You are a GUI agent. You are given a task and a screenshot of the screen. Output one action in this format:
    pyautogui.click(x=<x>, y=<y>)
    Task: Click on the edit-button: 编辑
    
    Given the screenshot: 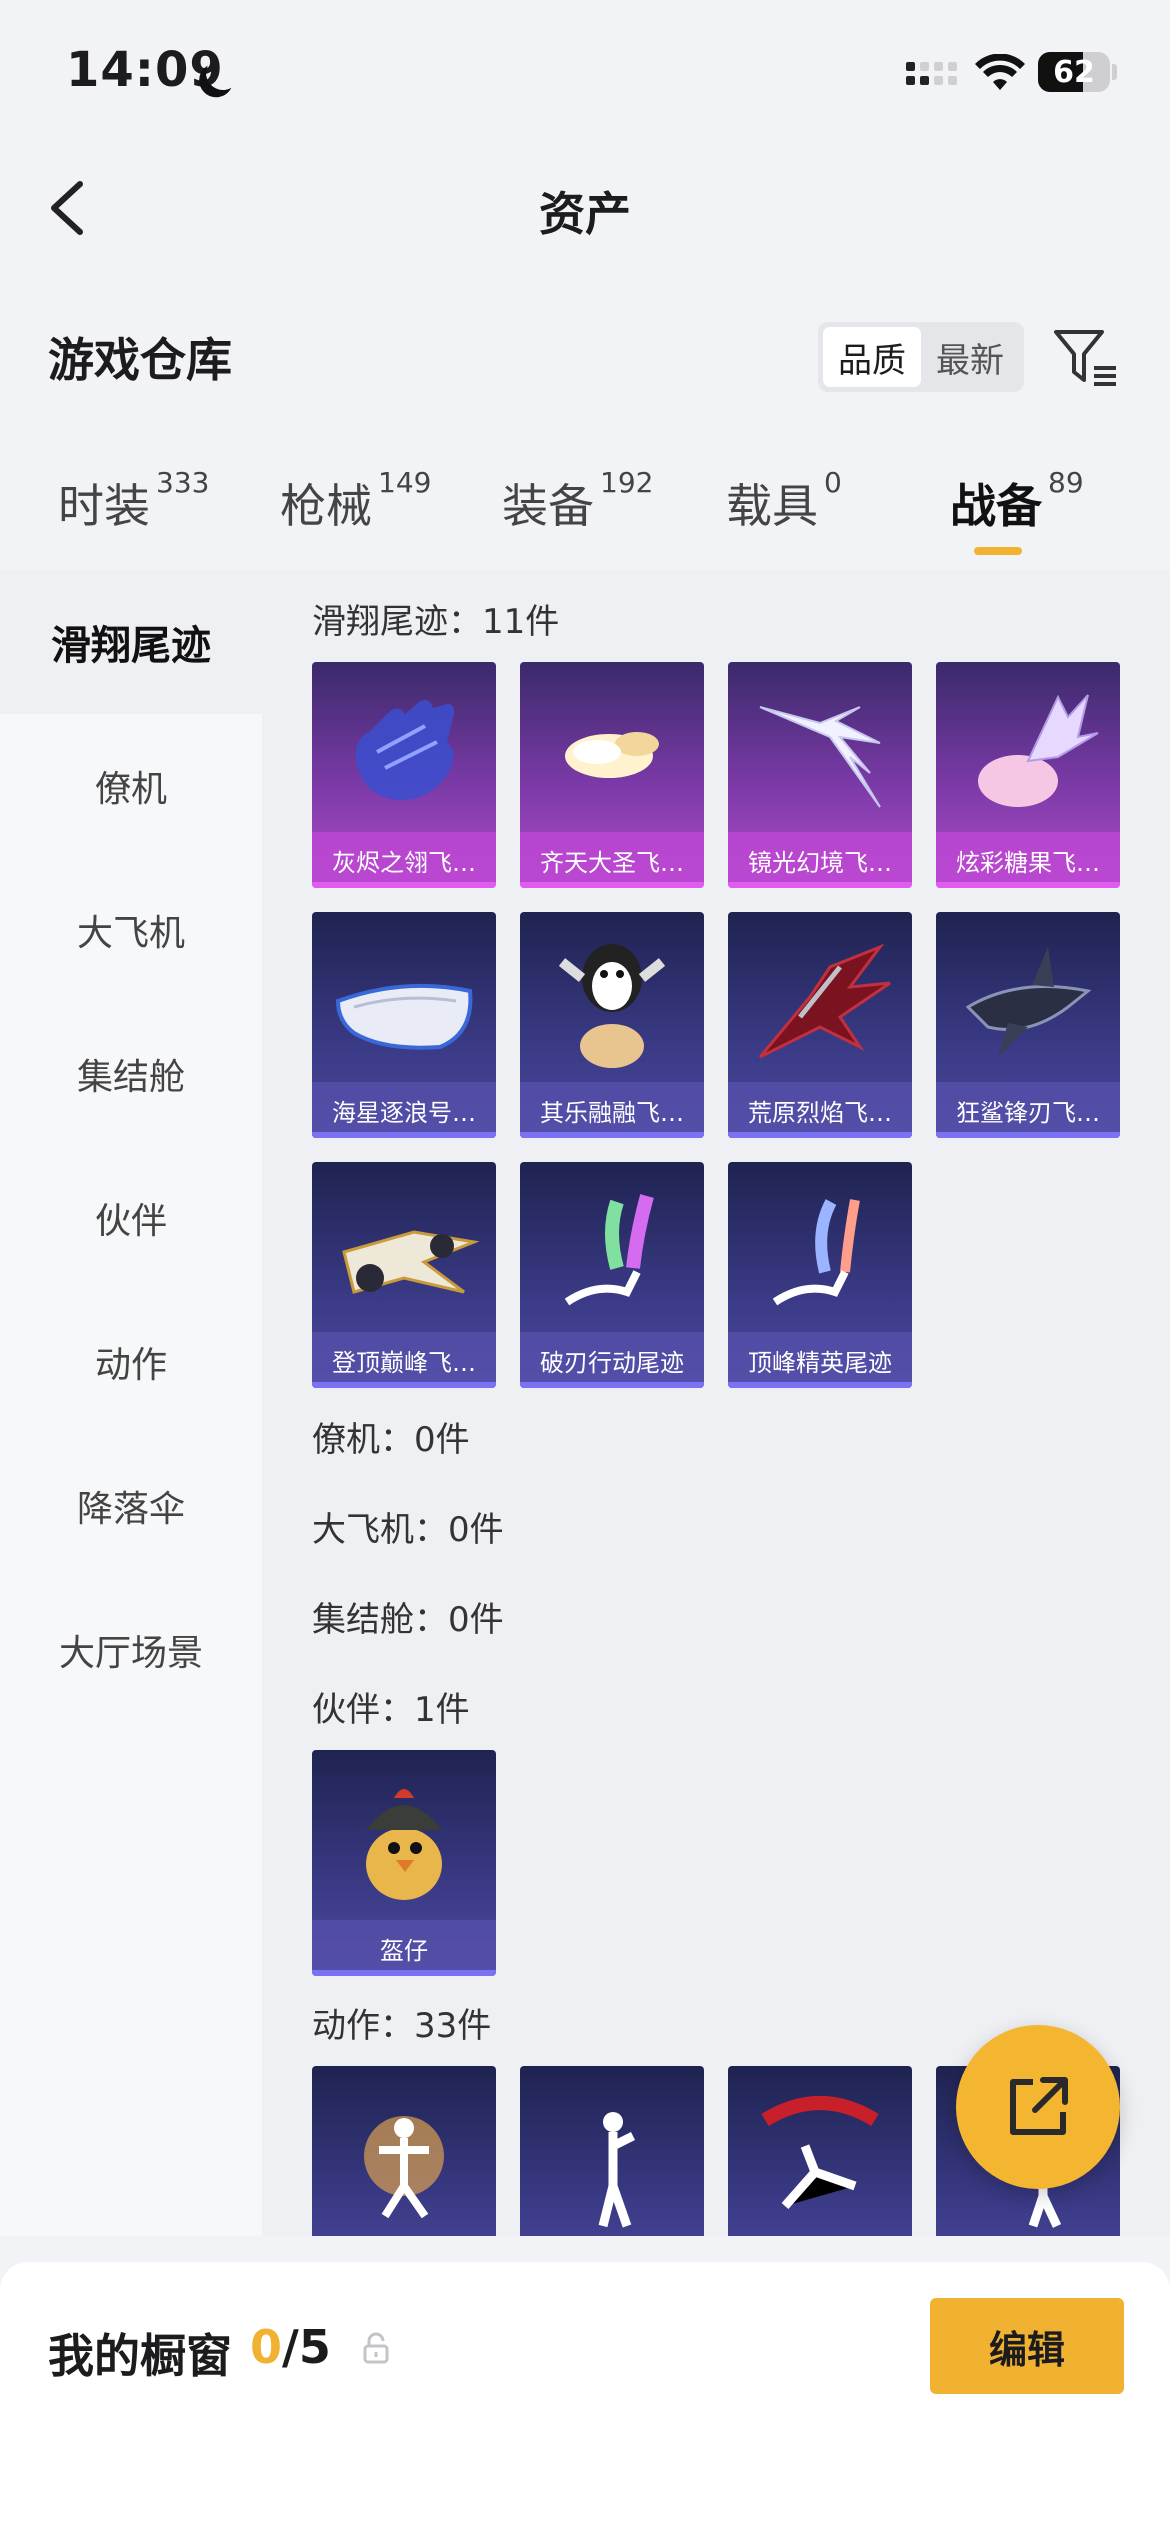 What is the action you would take?
    pyautogui.click(x=1027, y=2346)
    